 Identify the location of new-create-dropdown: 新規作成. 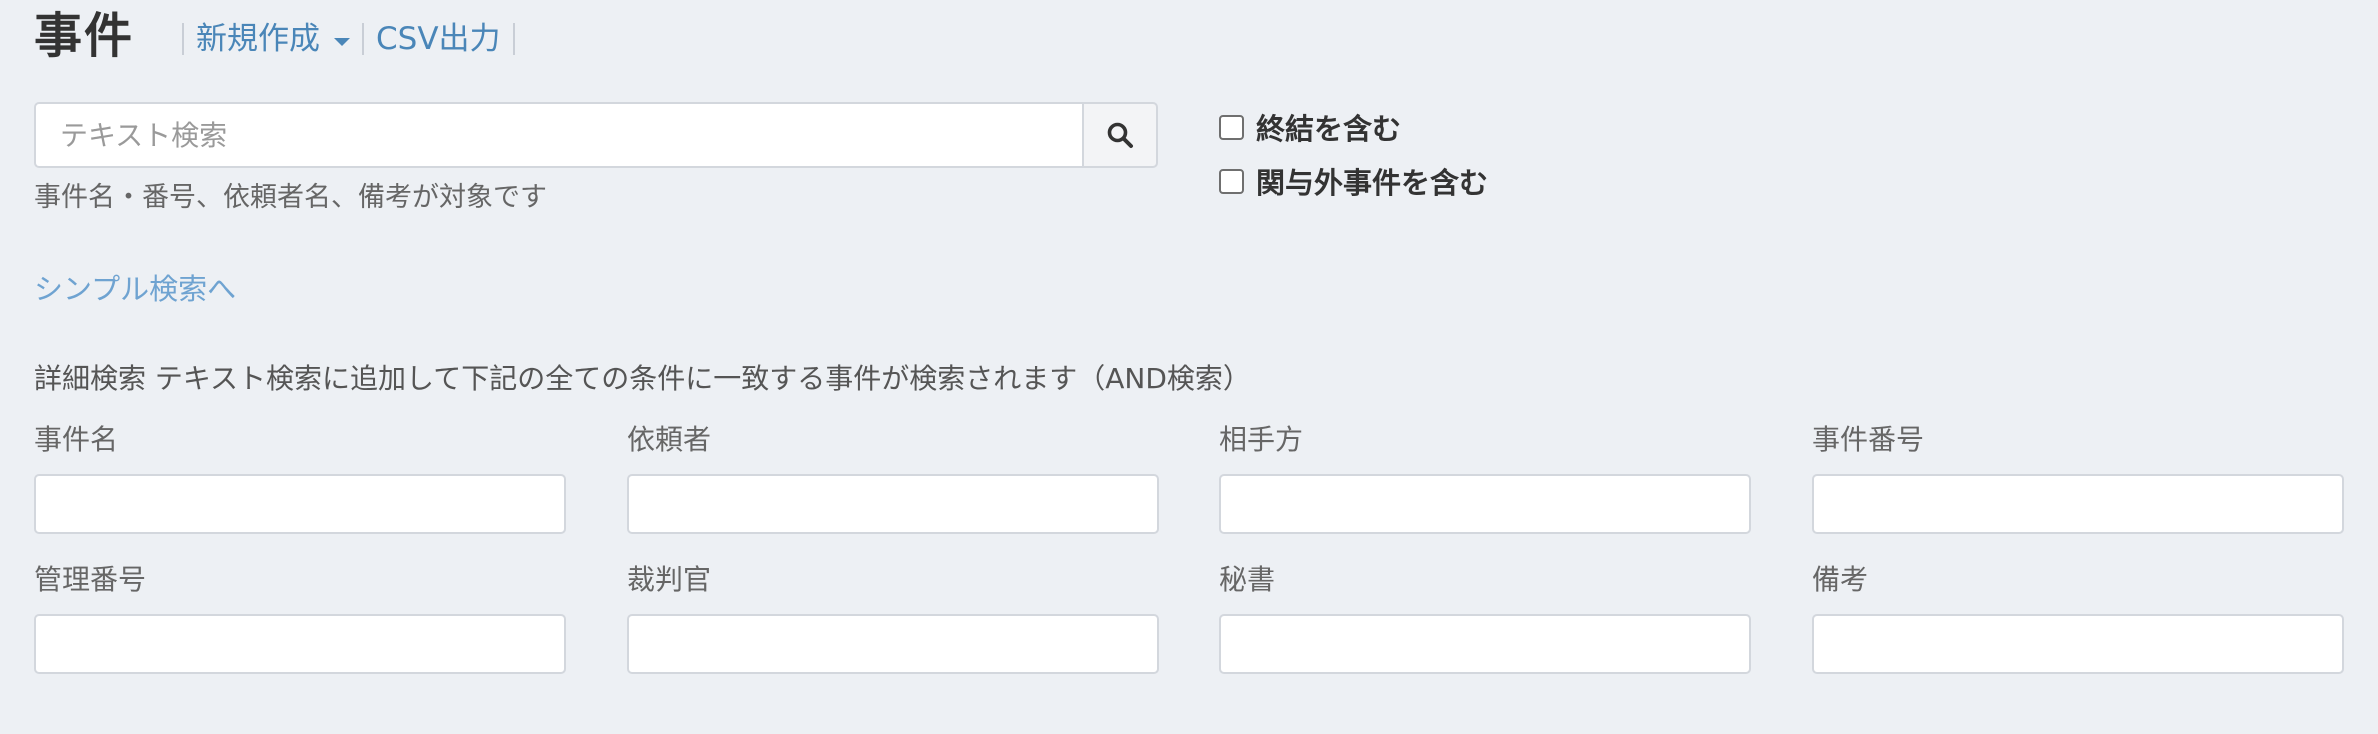
(273, 39).